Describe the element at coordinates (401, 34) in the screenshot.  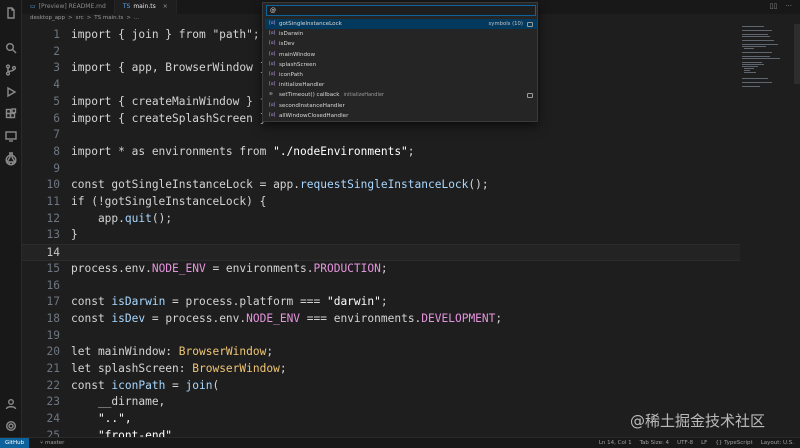
I see `symbol-item: [ɑ] isDarwin` at that location.